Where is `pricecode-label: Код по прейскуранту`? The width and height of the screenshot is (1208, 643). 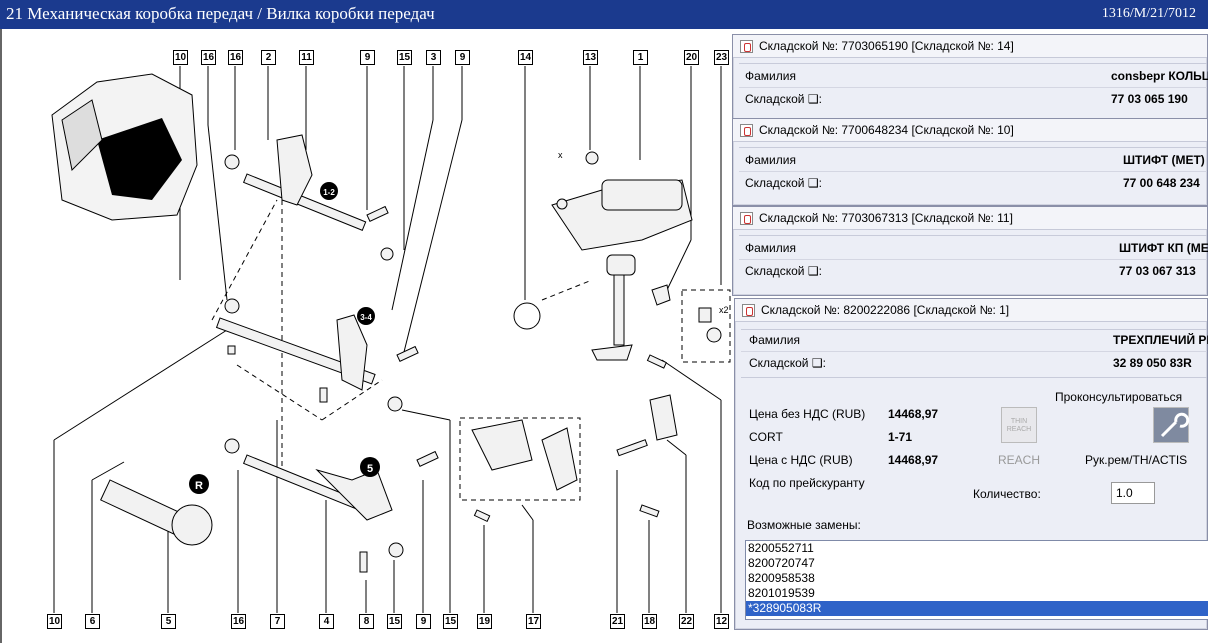 pricecode-label: Код по прейскуранту is located at coordinates (807, 483).